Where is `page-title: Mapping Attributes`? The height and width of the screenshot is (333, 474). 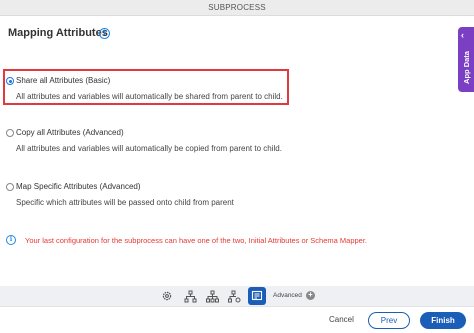 page-title: Mapping Attributes is located at coordinates (58, 33).